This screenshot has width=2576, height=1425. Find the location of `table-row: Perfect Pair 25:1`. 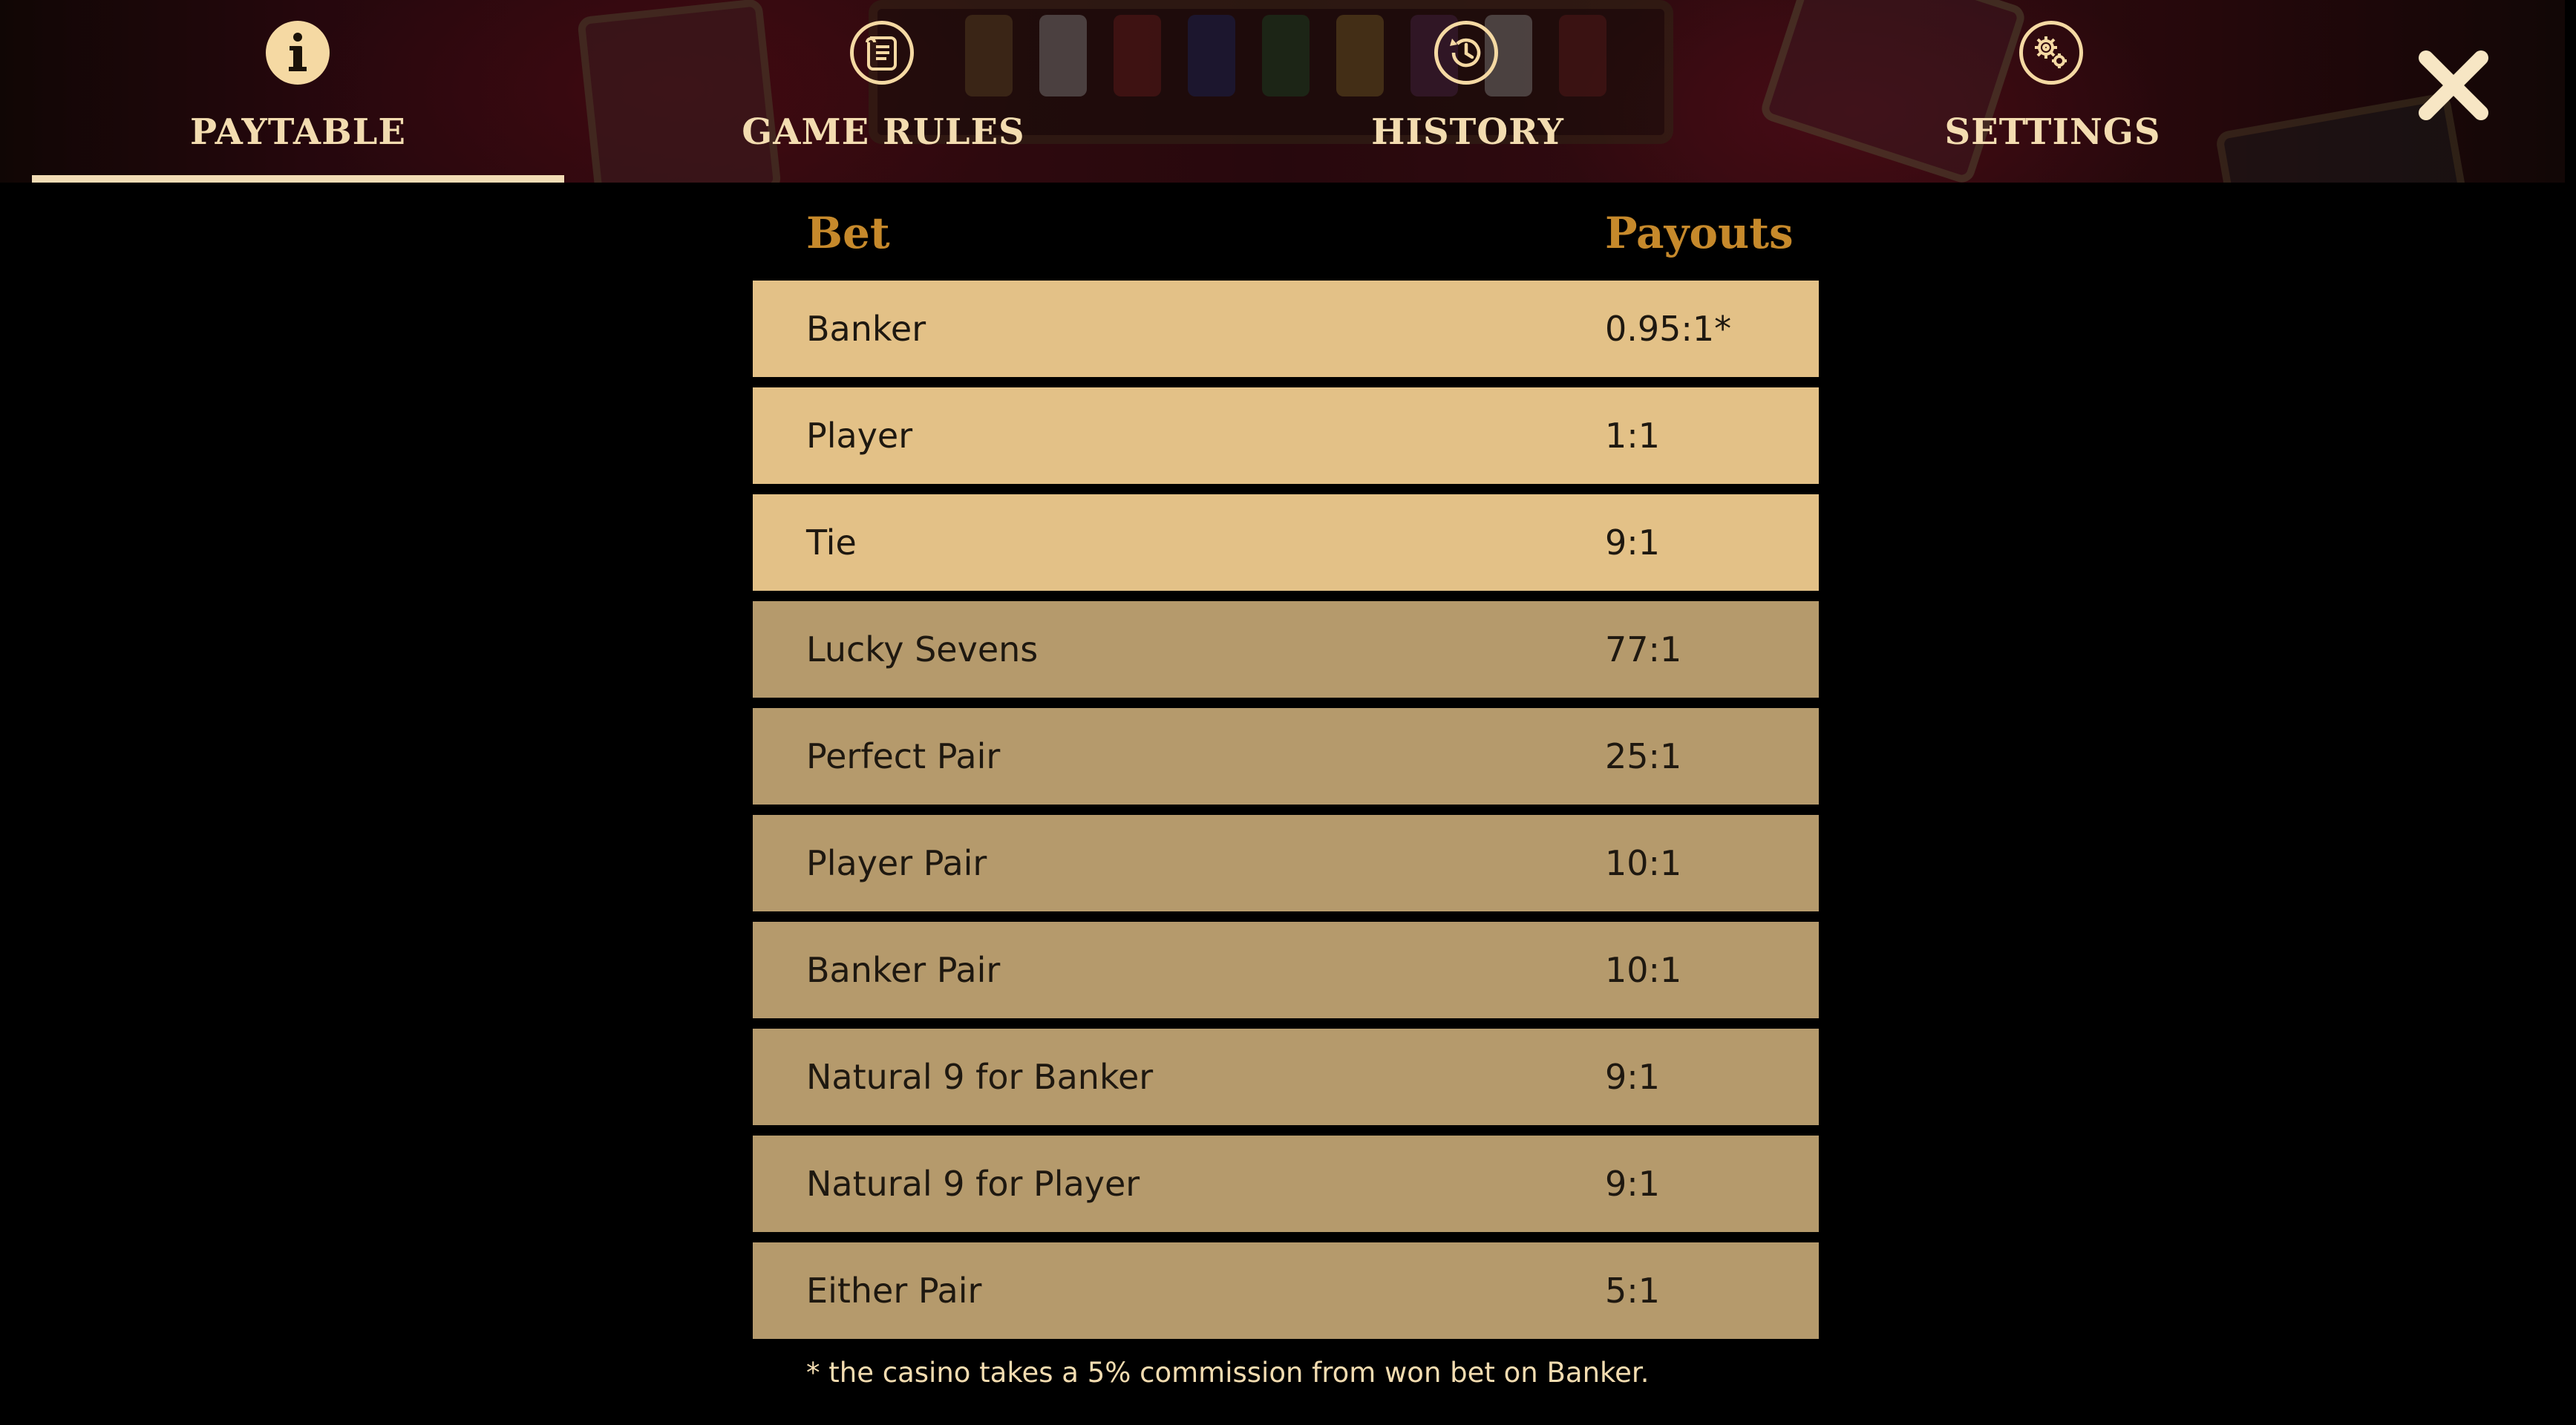

table-row: Perfect Pair 25:1 is located at coordinates (1286, 756).